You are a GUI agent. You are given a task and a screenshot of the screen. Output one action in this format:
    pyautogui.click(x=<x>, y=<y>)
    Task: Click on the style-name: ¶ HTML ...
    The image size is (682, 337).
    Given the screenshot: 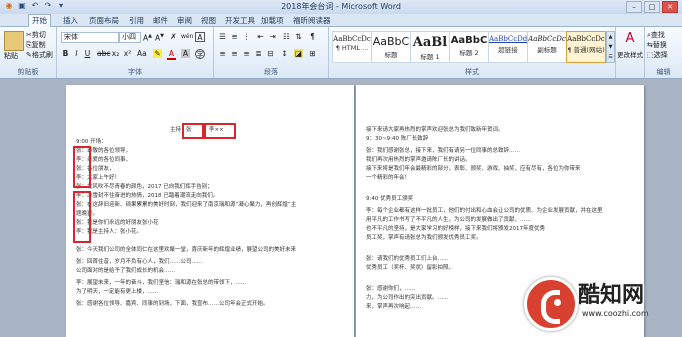 What is the action you would take?
    pyautogui.click(x=352, y=48)
    